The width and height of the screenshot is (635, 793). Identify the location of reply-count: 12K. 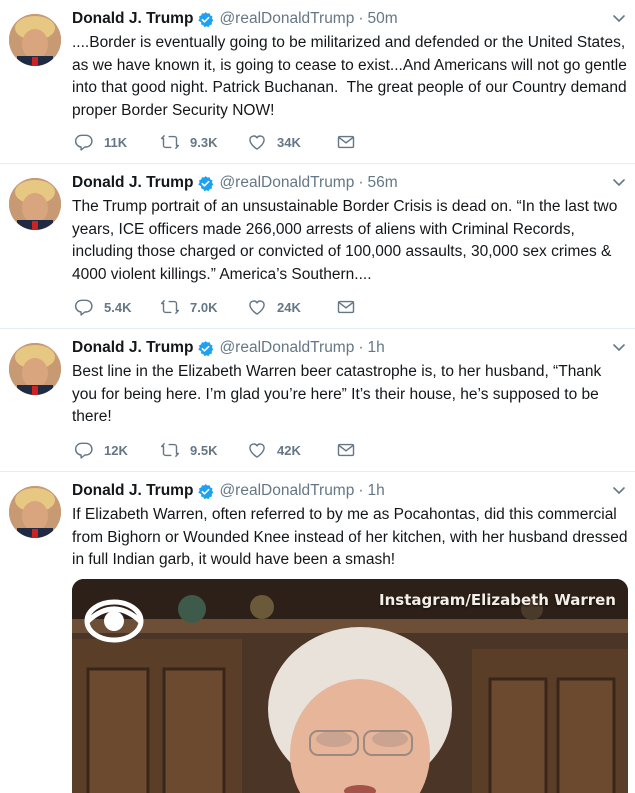
(116, 450).